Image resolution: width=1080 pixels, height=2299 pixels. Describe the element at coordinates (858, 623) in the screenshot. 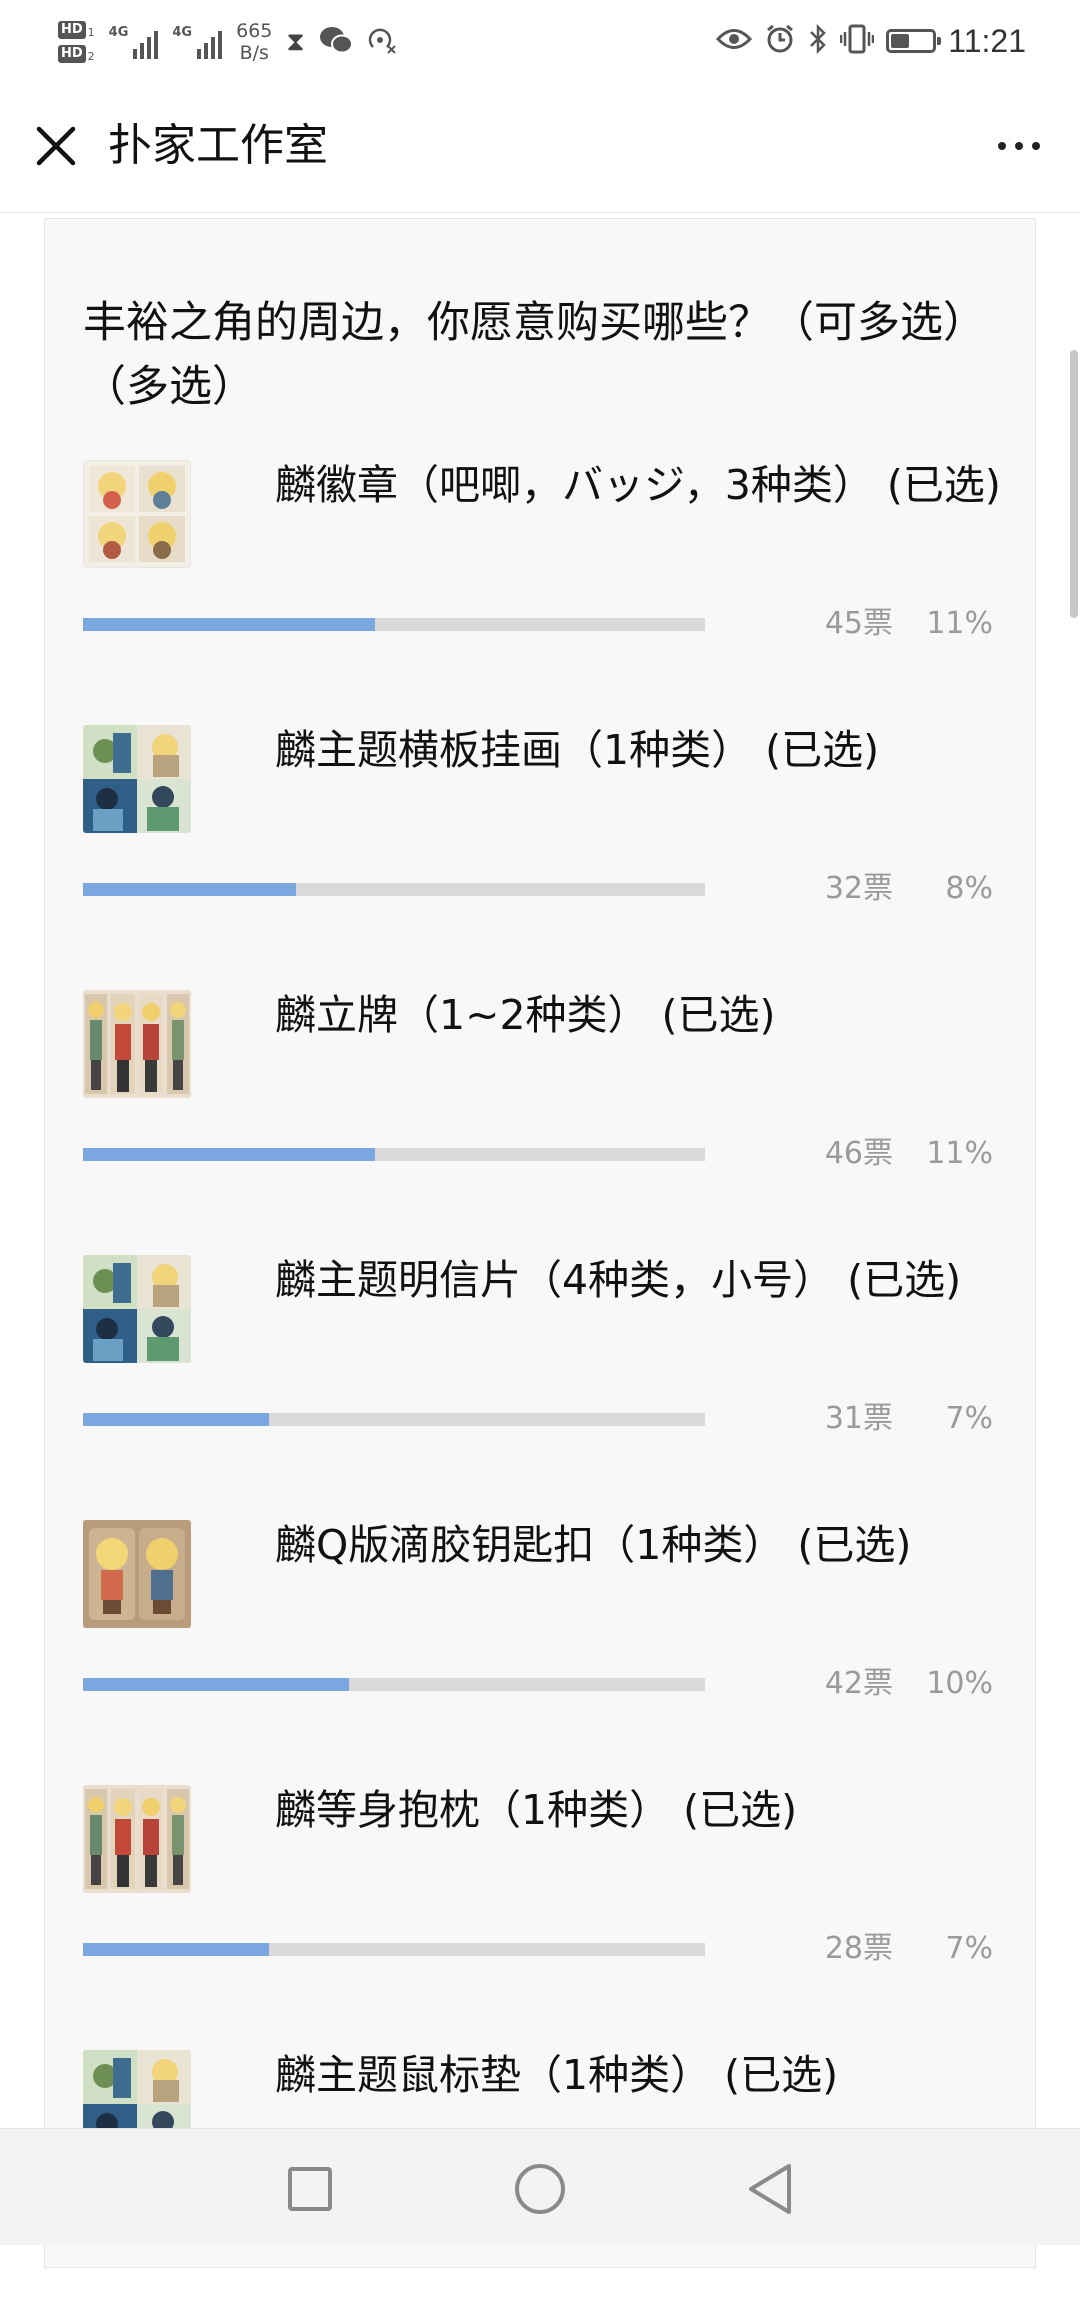

I see `vote-count: 45票` at that location.